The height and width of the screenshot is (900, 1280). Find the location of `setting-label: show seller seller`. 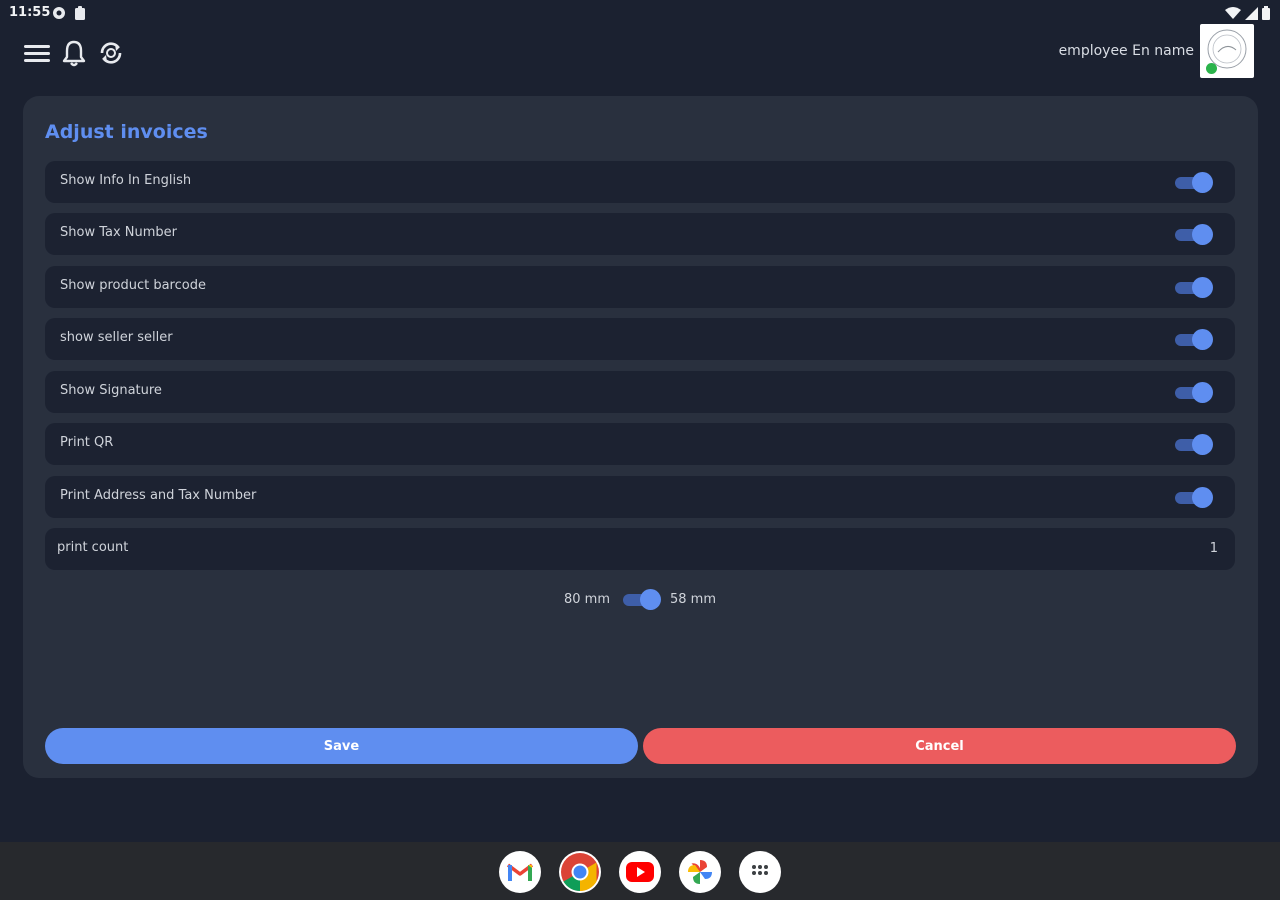

setting-label: show seller seller is located at coordinates (116, 337).